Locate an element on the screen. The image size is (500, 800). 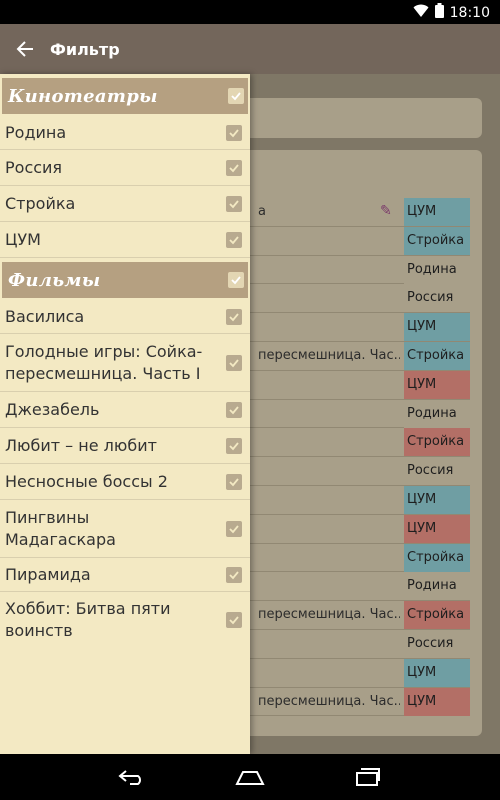
status-icons: 18:10 is located at coordinates (451, 12).